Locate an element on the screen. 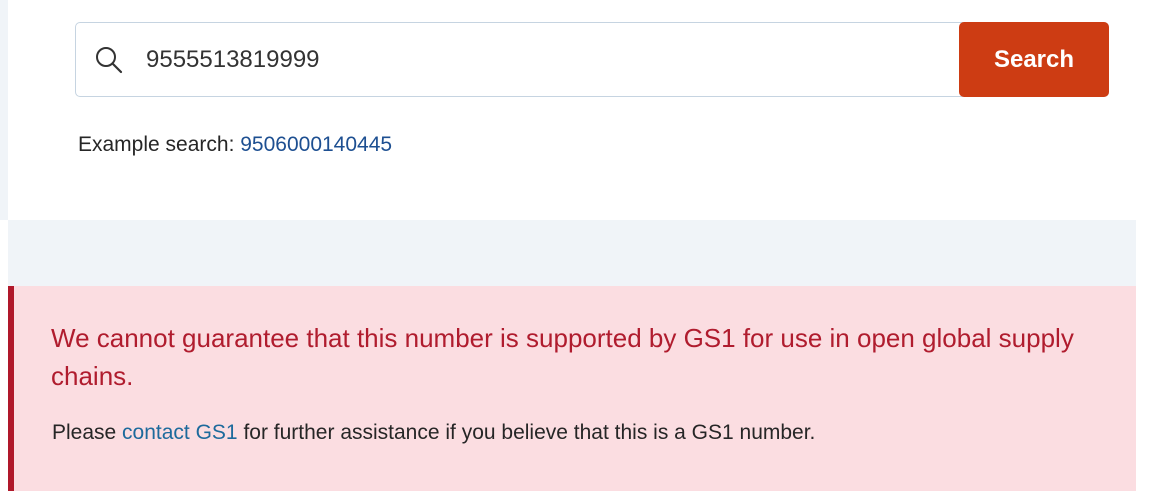 The height and width of the screenshot is (491, 1150). search-button: Search is located at coordinates (1034, 59).